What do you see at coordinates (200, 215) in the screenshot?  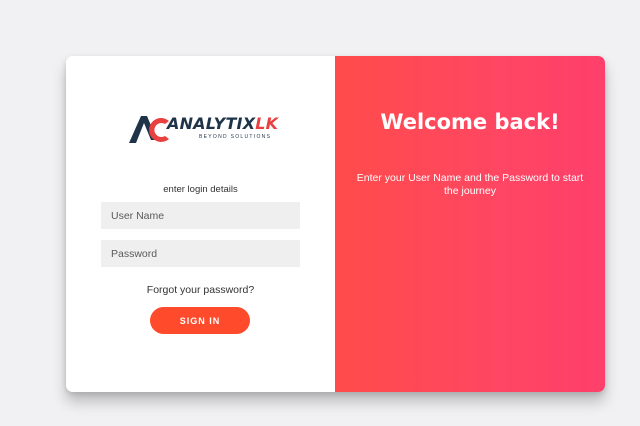 I see `username-input` at bounding box center [200, 215].